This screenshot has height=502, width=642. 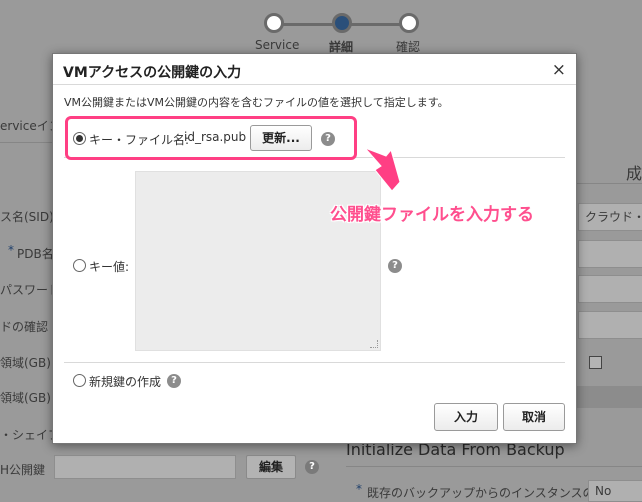 I want to click on progress-step-service-icon, so click(x=274, y=23).